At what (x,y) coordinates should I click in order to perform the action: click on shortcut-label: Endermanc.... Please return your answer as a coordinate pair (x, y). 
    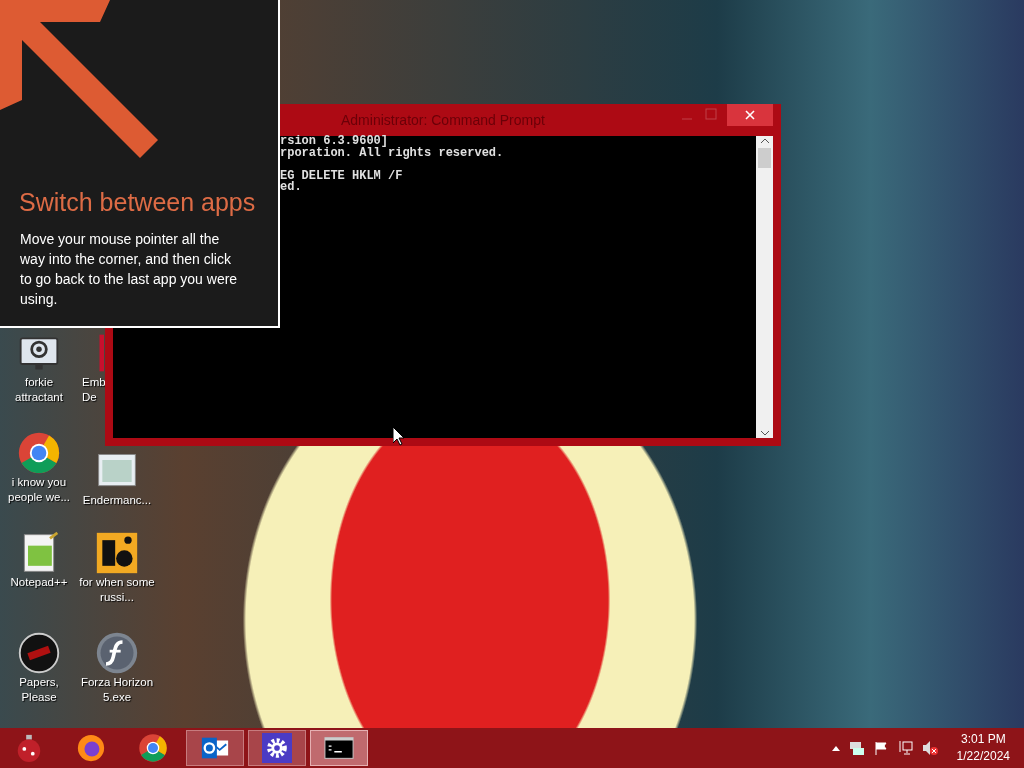
    Looking at the image, I should click on (117, 500).